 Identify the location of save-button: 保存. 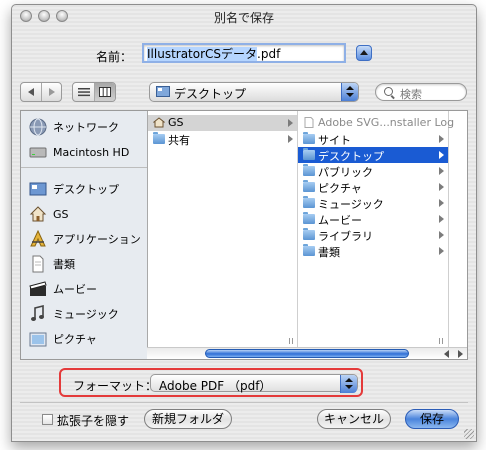
(432, 419).